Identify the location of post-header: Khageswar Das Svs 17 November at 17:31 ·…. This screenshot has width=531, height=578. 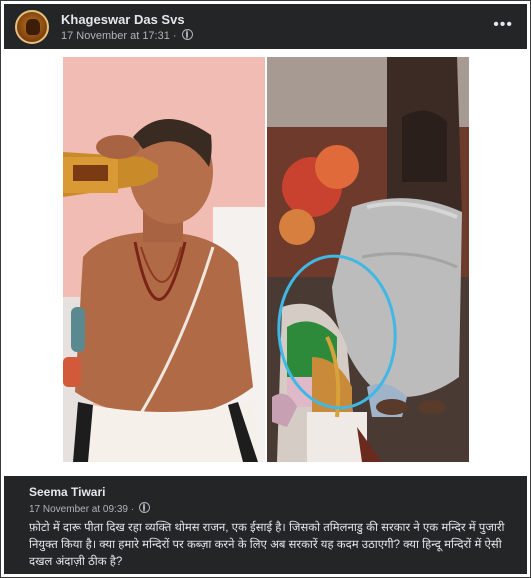
(265, 26).